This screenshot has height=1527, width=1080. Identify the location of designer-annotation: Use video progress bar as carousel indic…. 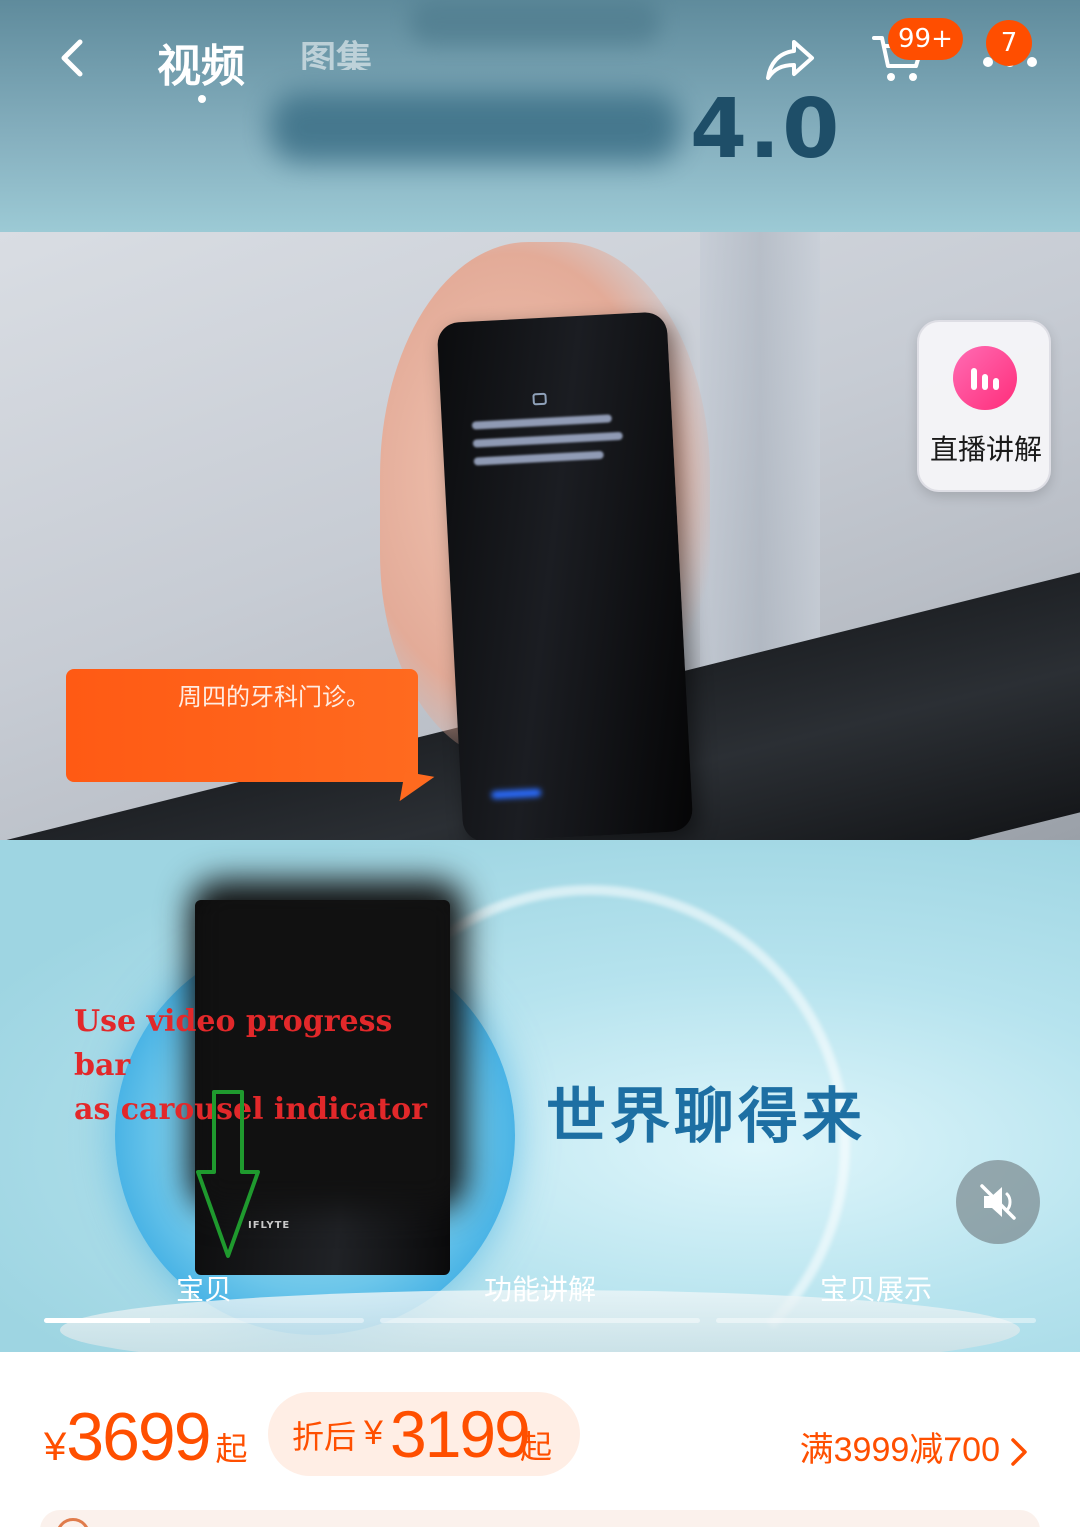
(264, 1066).